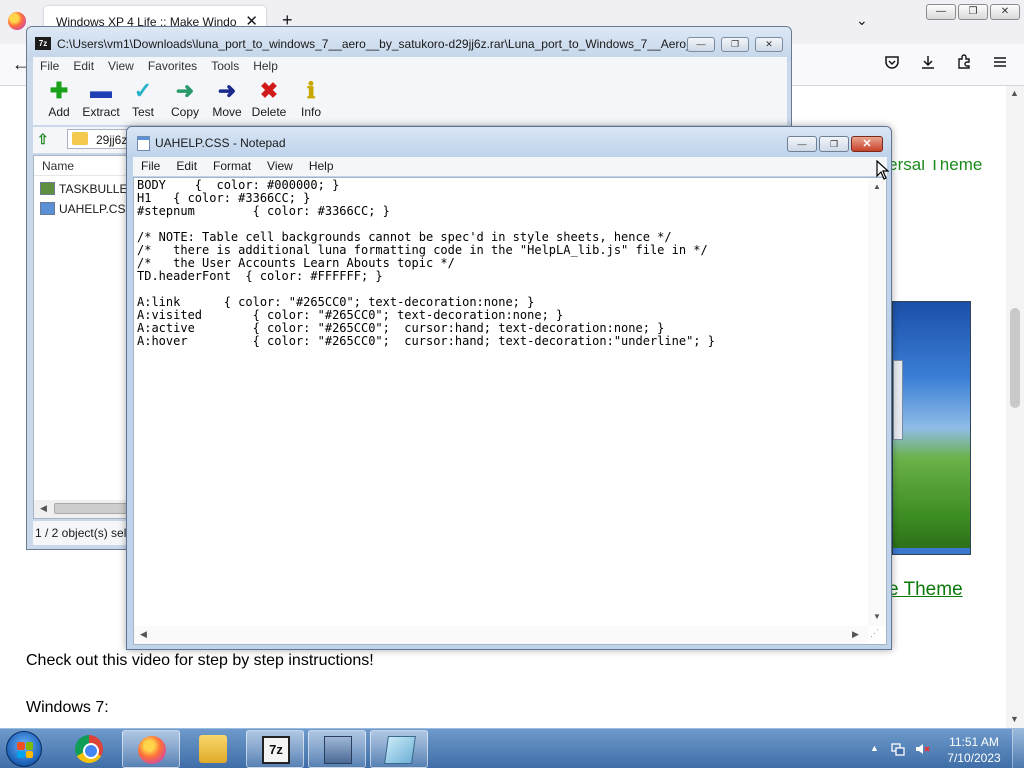 The image size is (1024, 768). I want to click on notepad-title: UAHELP.CSS - Notepad, so click(220, 143).